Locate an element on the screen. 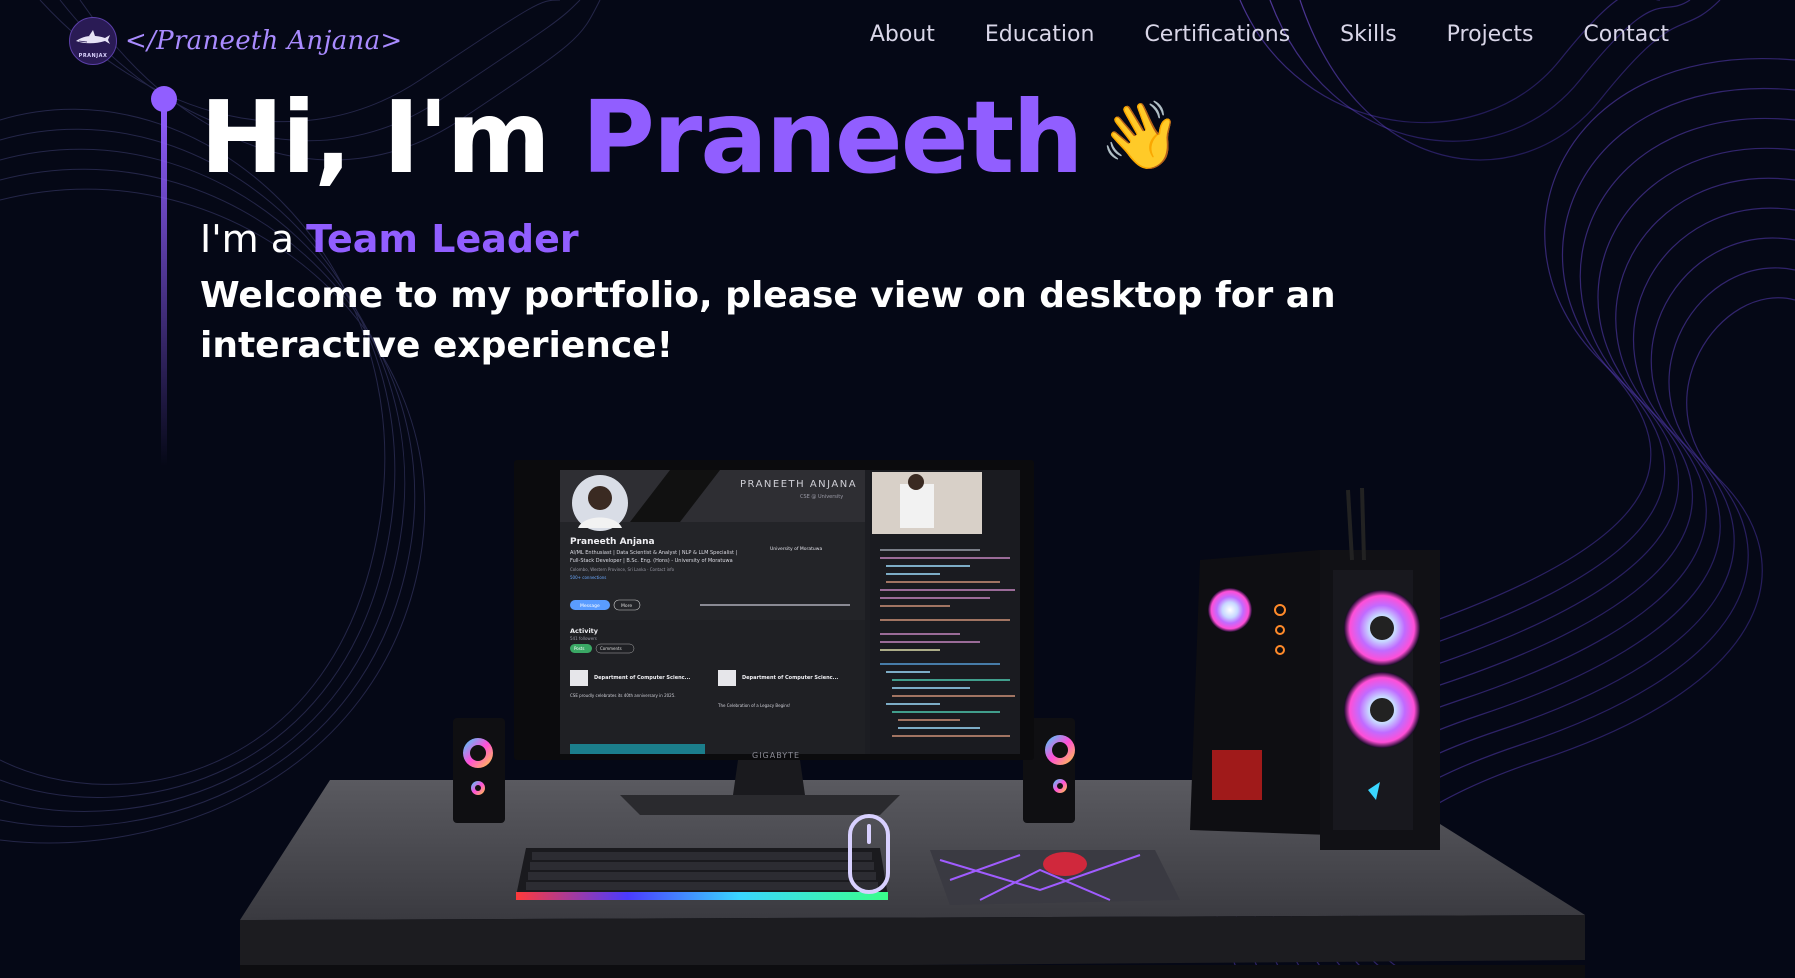  hero-title: Hi, I'm Praneeth 👋 is located at coordinates (900, 137).